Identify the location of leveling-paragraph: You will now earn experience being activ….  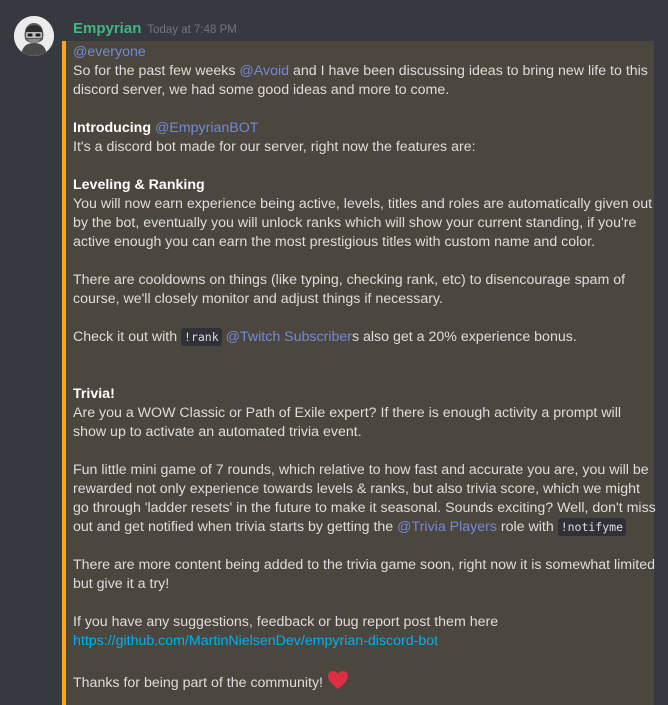
(363, 223).